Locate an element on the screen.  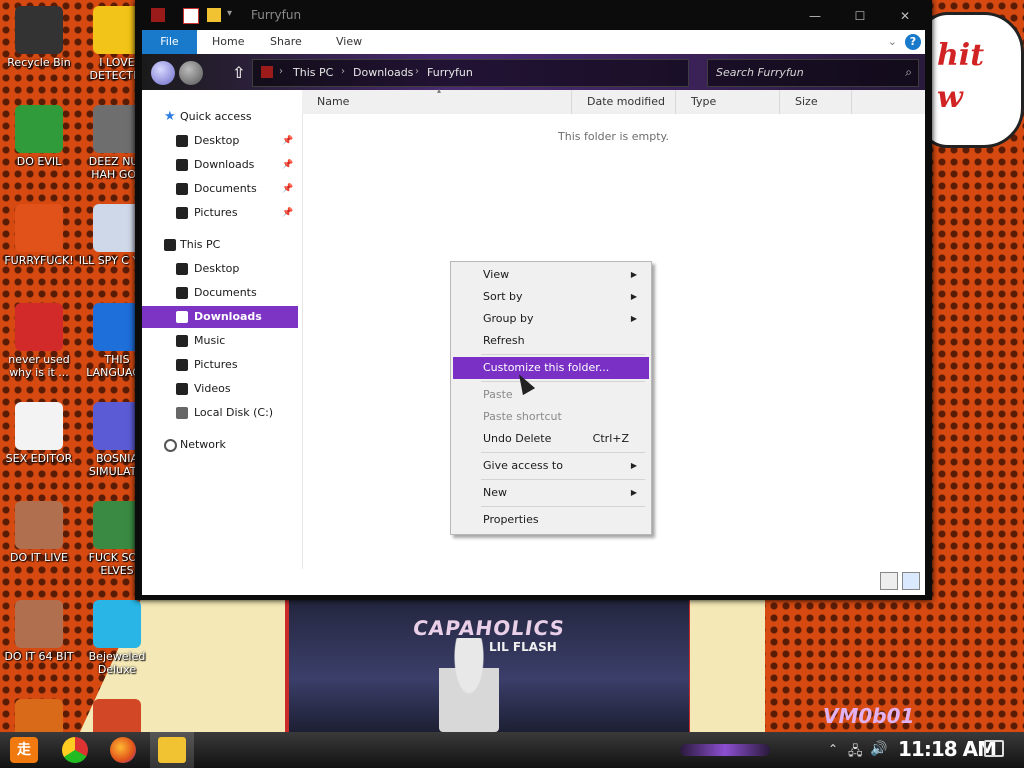
volume-tray-icon: 🔊 is located at coordinates (878, 749).